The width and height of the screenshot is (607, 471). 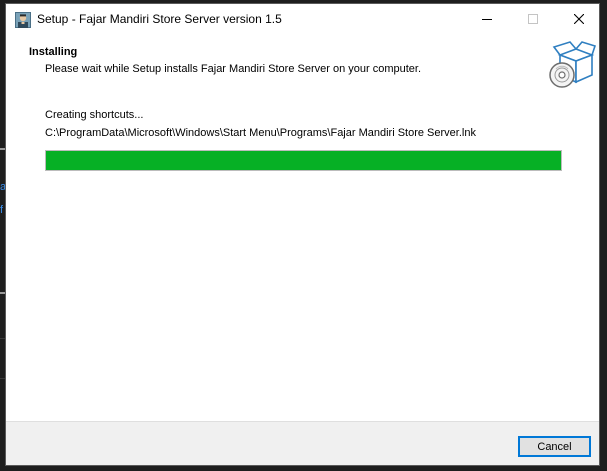 What do you see at coordinates (53, 52) in the screenshot?
I see `page-title: Installing` at bounding box center [53, 52].